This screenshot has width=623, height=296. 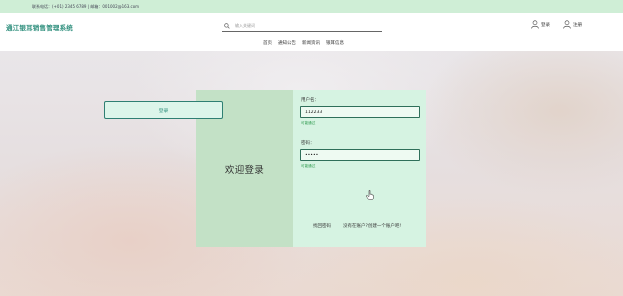 I want to click on password-label: 密码：, so click(x=308, y=143).